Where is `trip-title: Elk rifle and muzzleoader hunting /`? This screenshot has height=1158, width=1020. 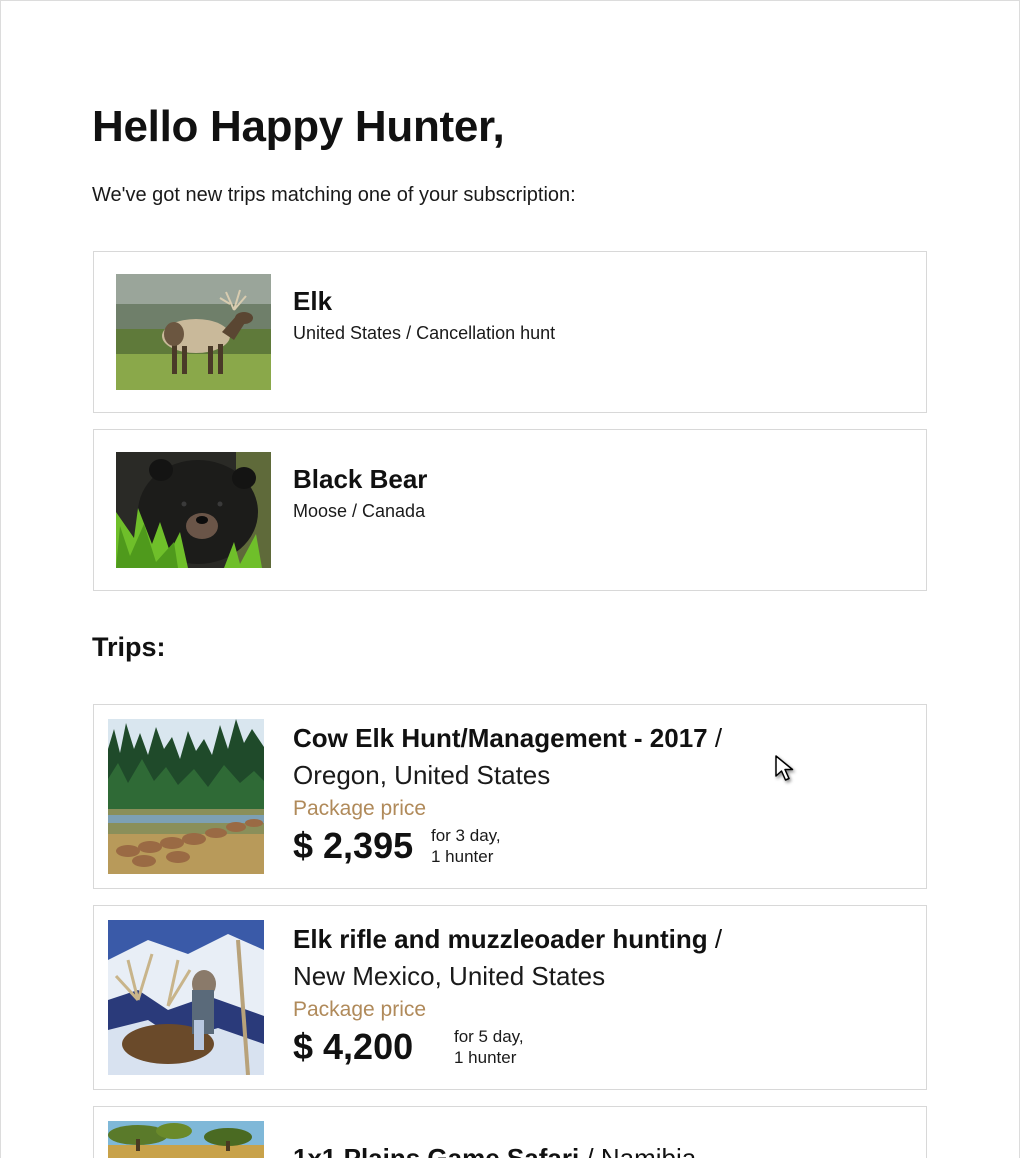 trip-title: Elk rifle and muzzleoader hunting / is located at coordinates (507, 939).